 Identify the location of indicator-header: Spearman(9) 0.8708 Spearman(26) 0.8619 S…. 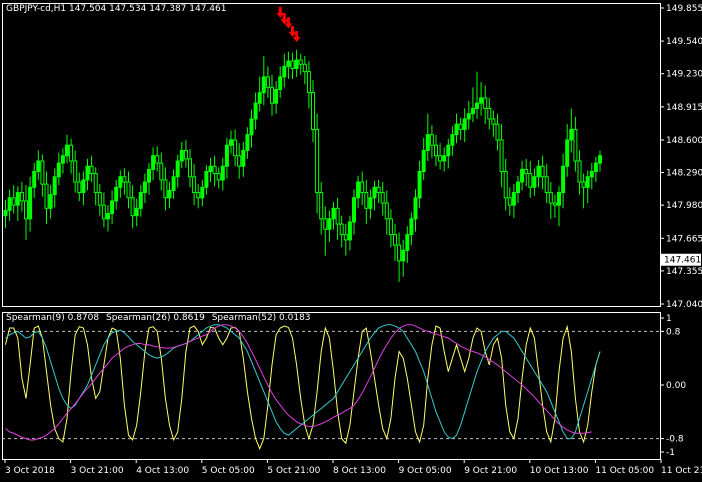
(160, 318).